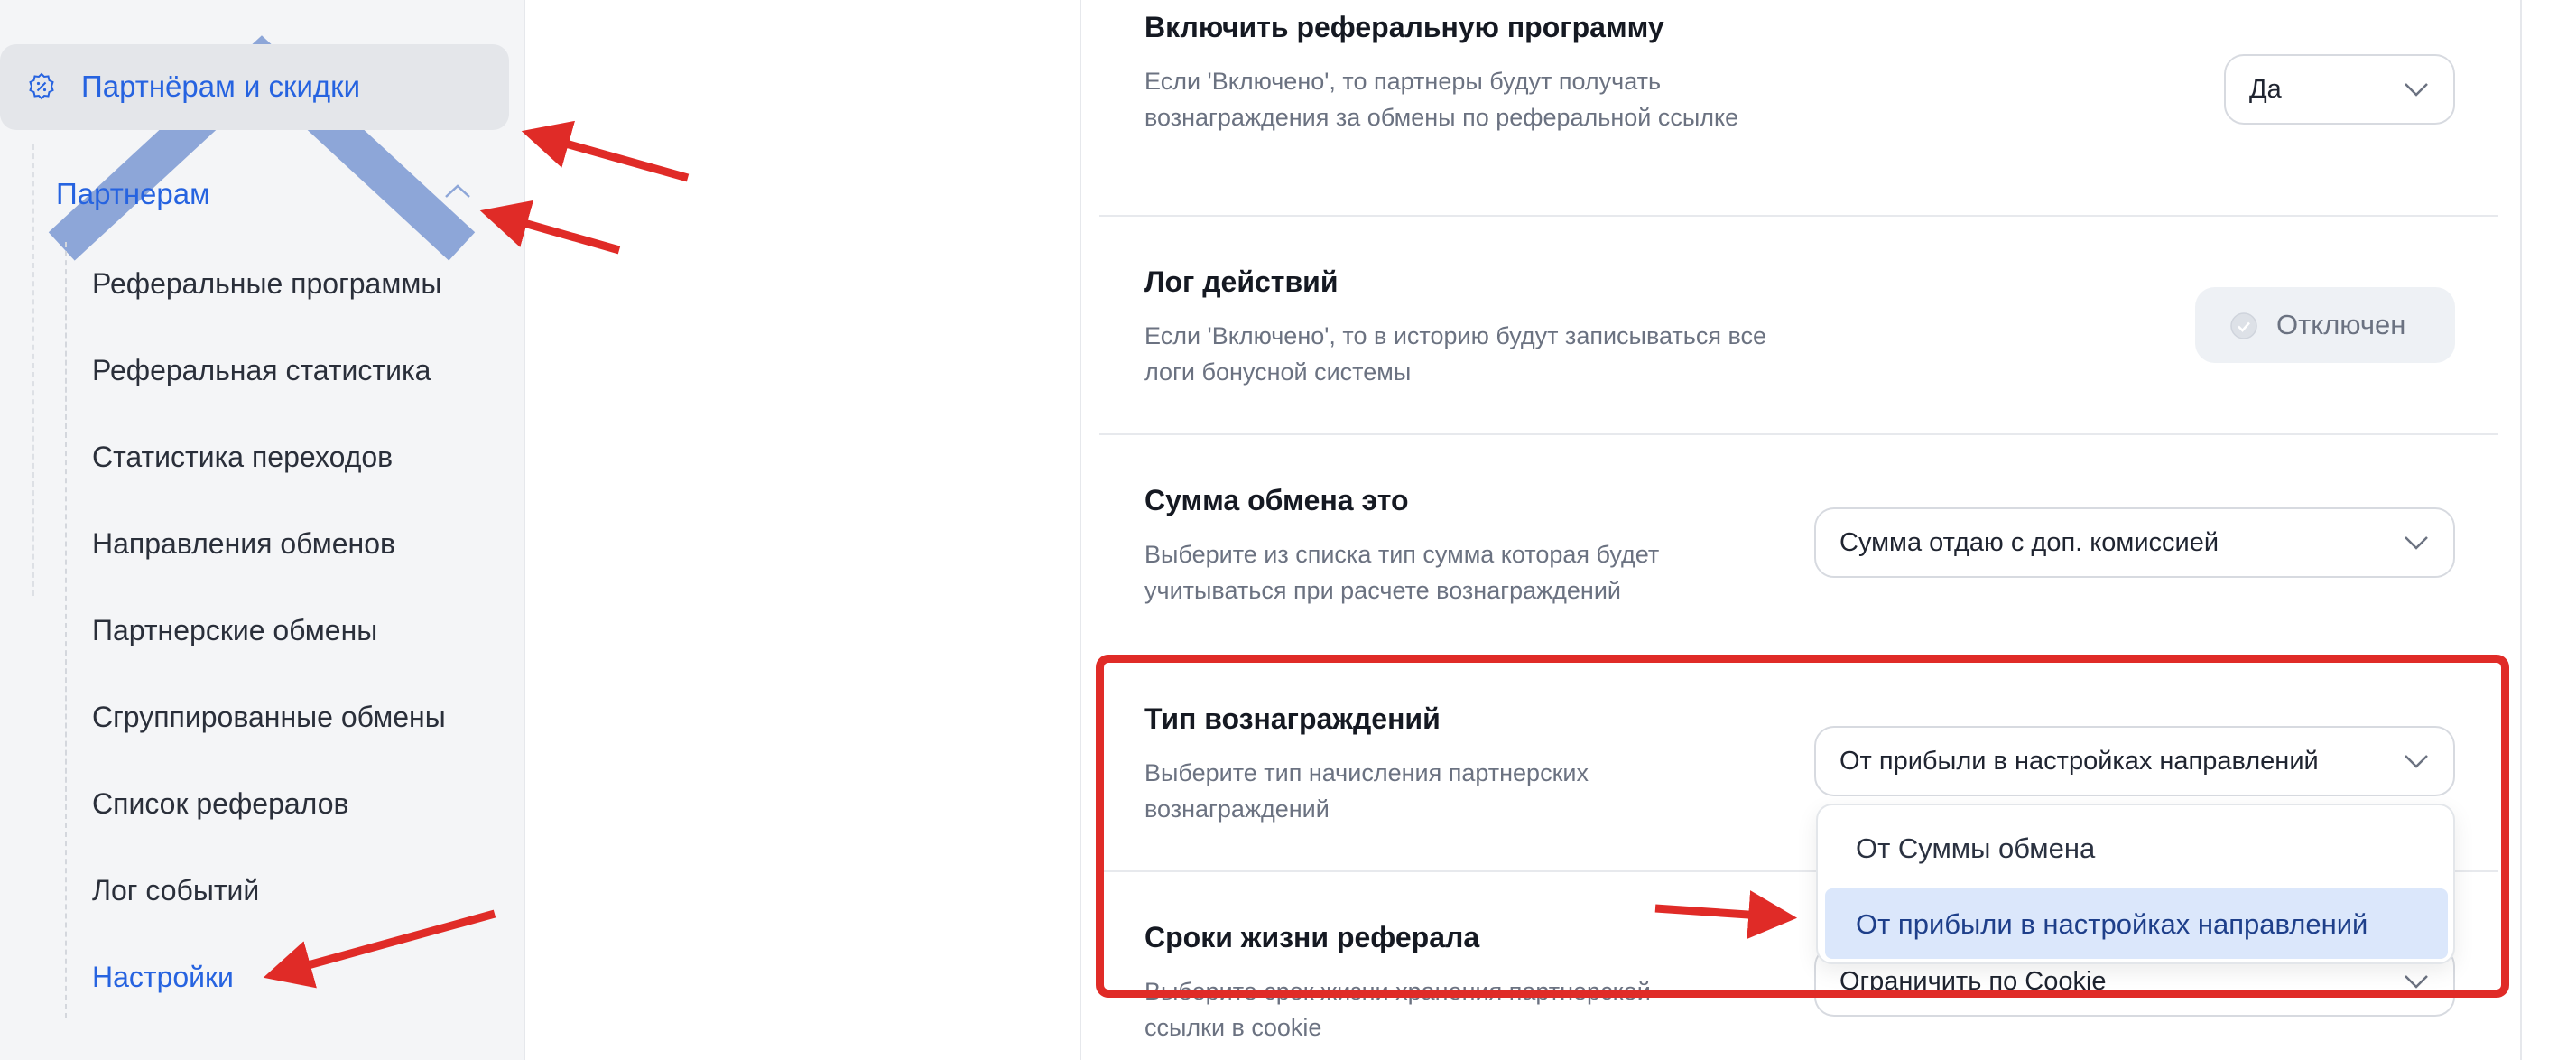  What do you see at coordinates (2339, 90) in the screenshot?
I see `enable-referral-select: Да` at bounding box center [2339, 90].